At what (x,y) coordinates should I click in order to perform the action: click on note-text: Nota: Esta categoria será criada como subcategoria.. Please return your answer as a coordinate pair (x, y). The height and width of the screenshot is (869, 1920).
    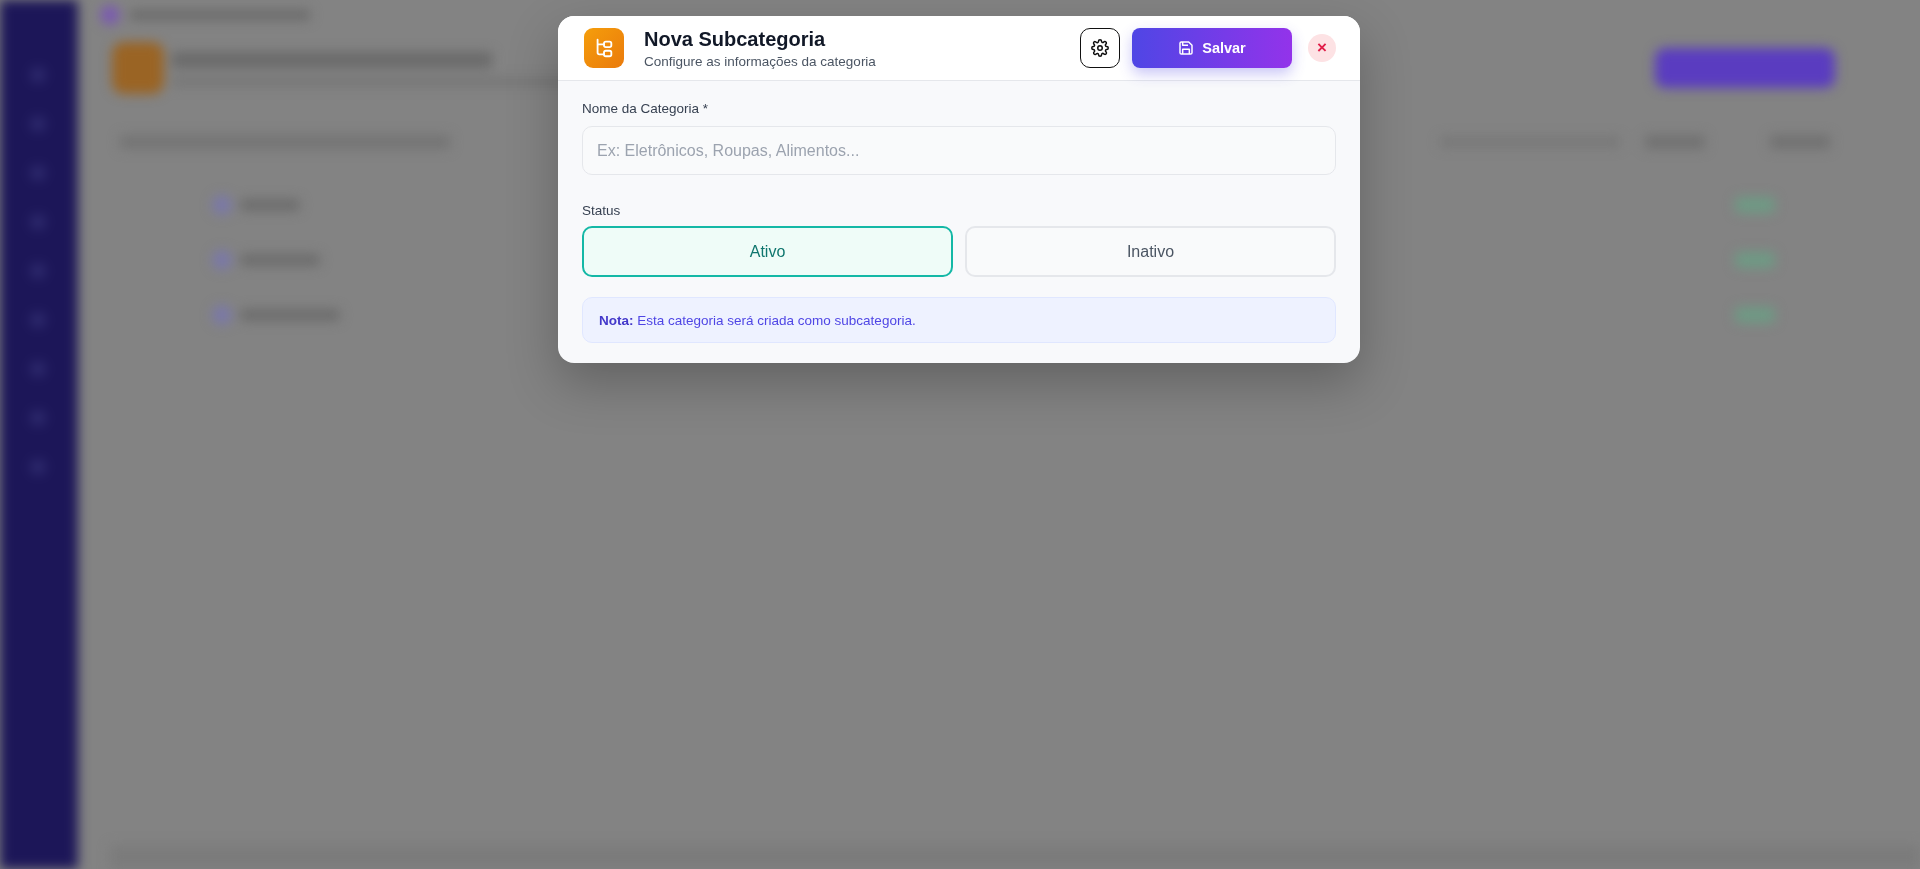
    Looking at the image, I should click on (757, 320).